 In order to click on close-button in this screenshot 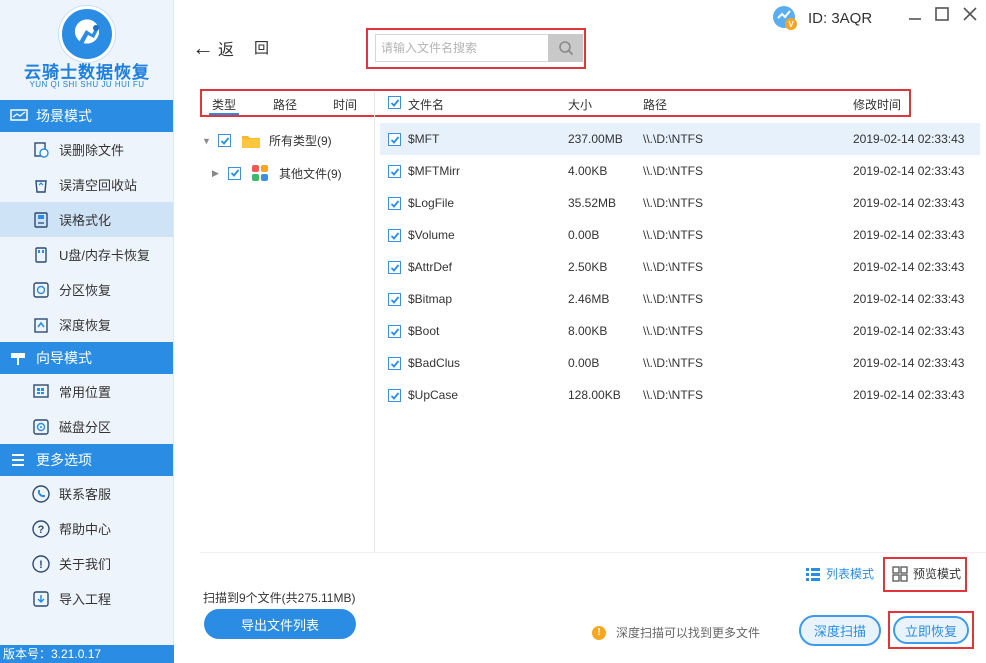, I will do `click(970, 16)`.